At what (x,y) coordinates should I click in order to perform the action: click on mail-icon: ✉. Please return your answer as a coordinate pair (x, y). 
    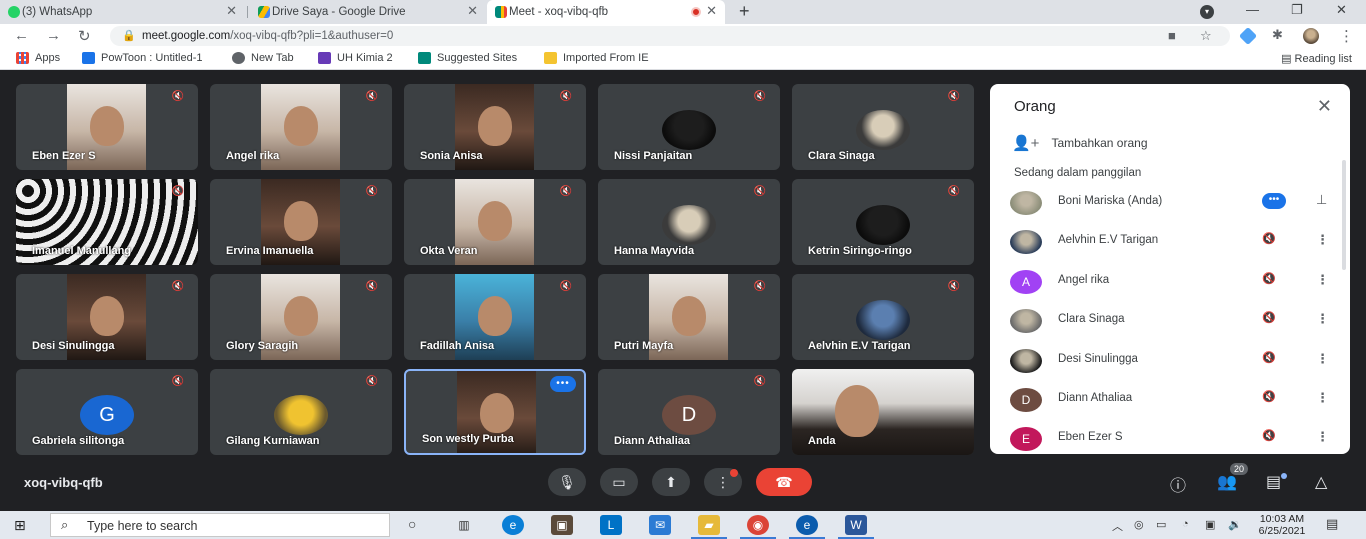
    Looking at the image, I should click on (660, 525).